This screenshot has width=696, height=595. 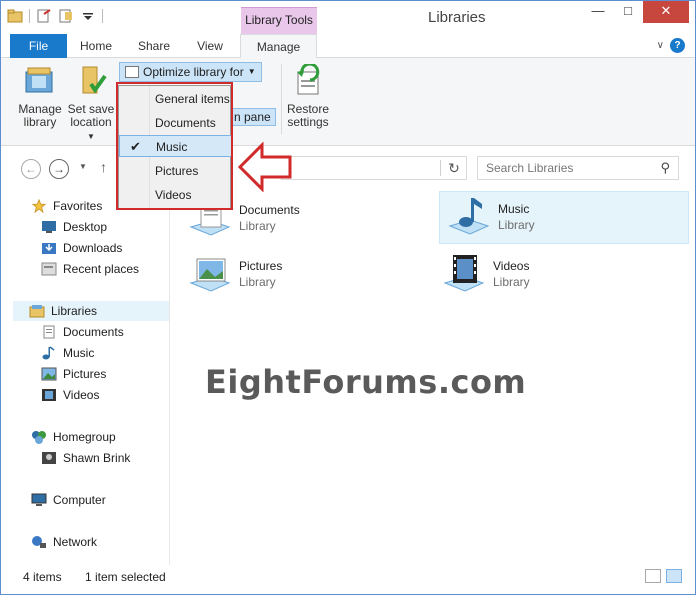 I want to click on tab-manage: Manage, so click(x=278, y=46).